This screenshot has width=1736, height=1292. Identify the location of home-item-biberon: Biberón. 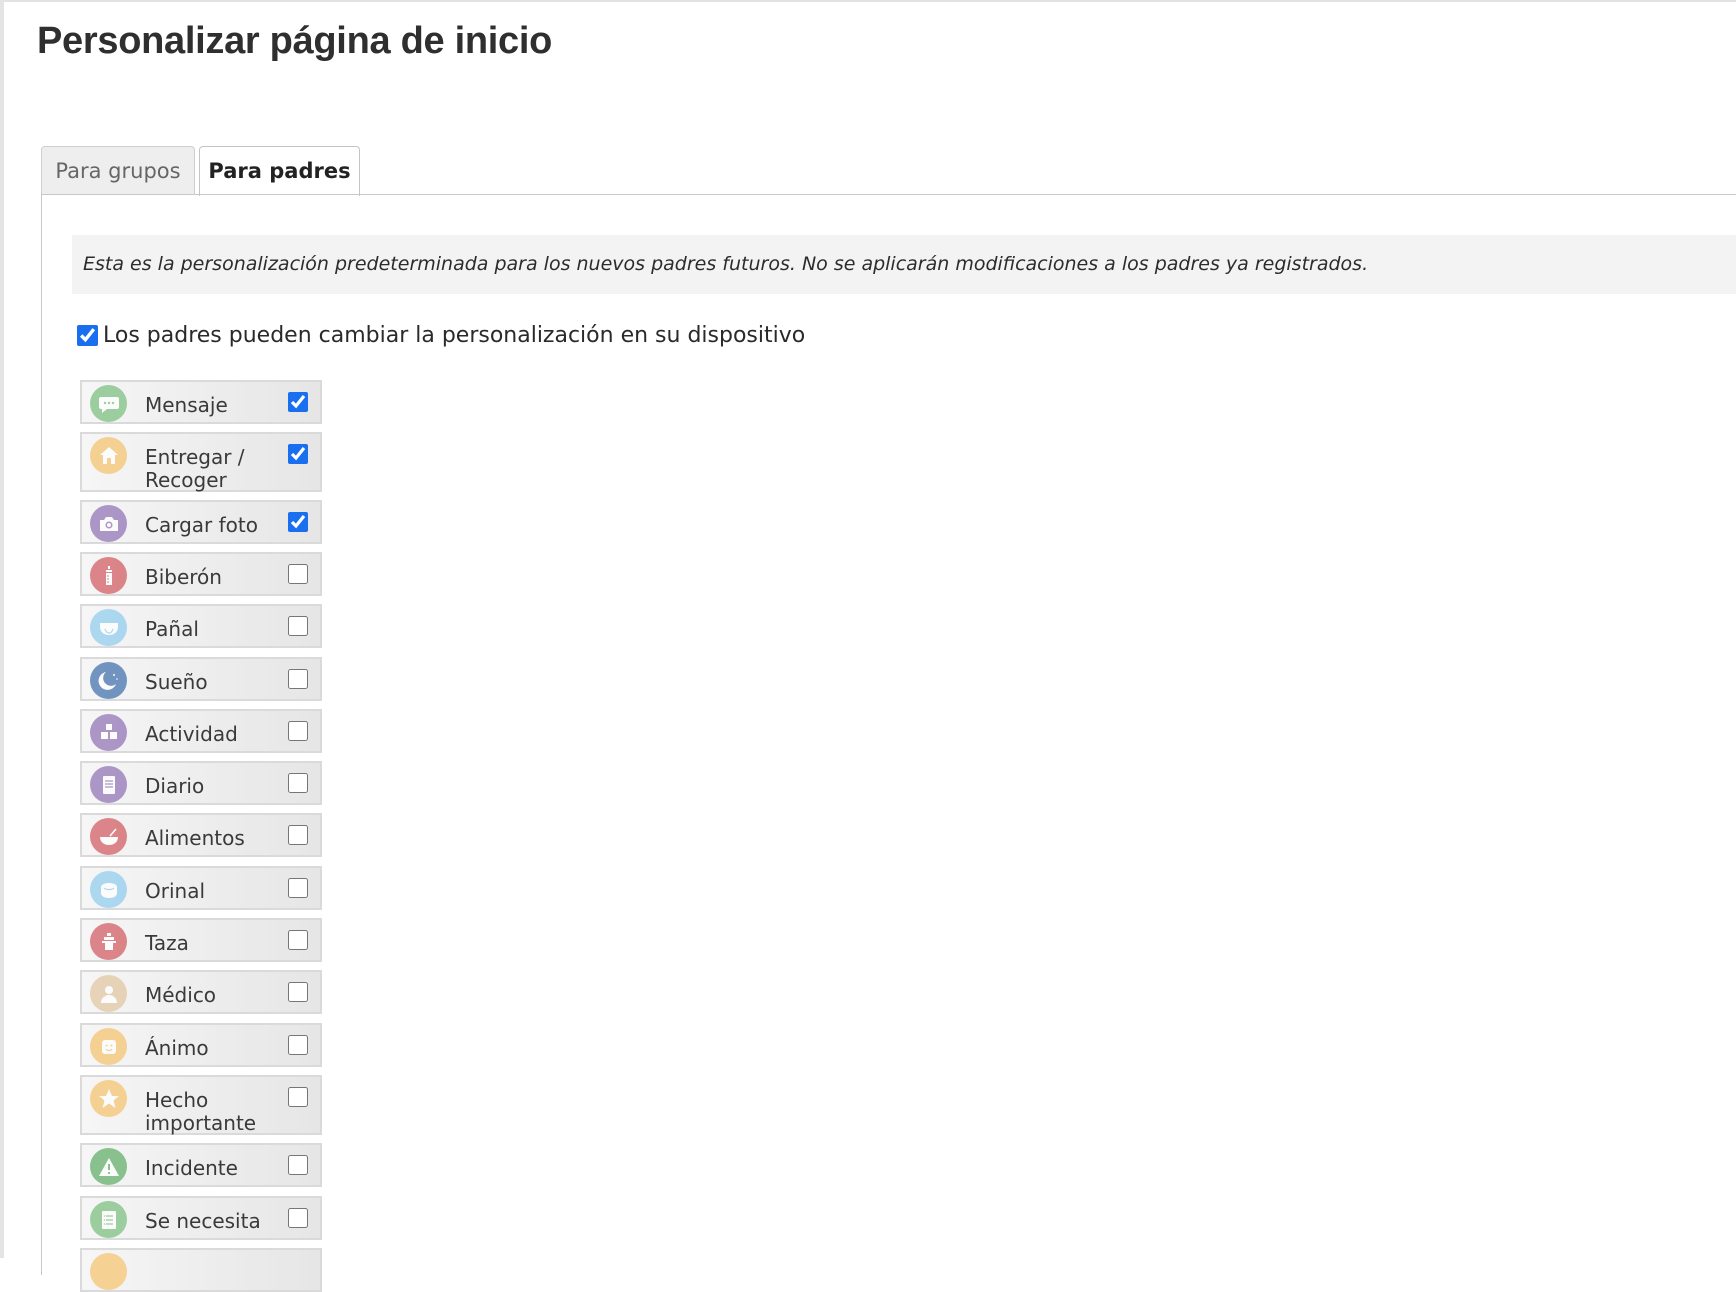
(201, 574).